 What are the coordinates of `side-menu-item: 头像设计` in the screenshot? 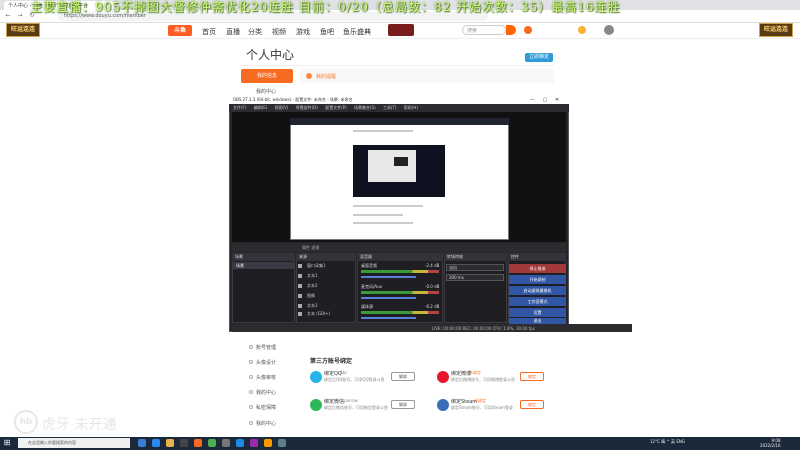 It's located at (266, 362).